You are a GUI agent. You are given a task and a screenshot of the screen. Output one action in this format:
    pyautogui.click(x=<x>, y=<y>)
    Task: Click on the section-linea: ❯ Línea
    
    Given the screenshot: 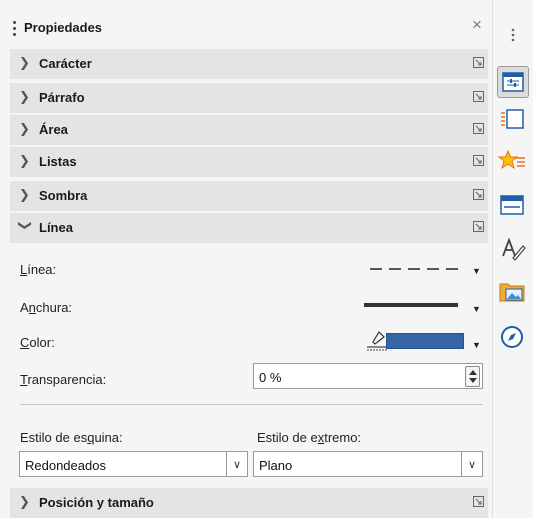 What is the action you would take?
    pyautogui.click(x=249, y=227)
    